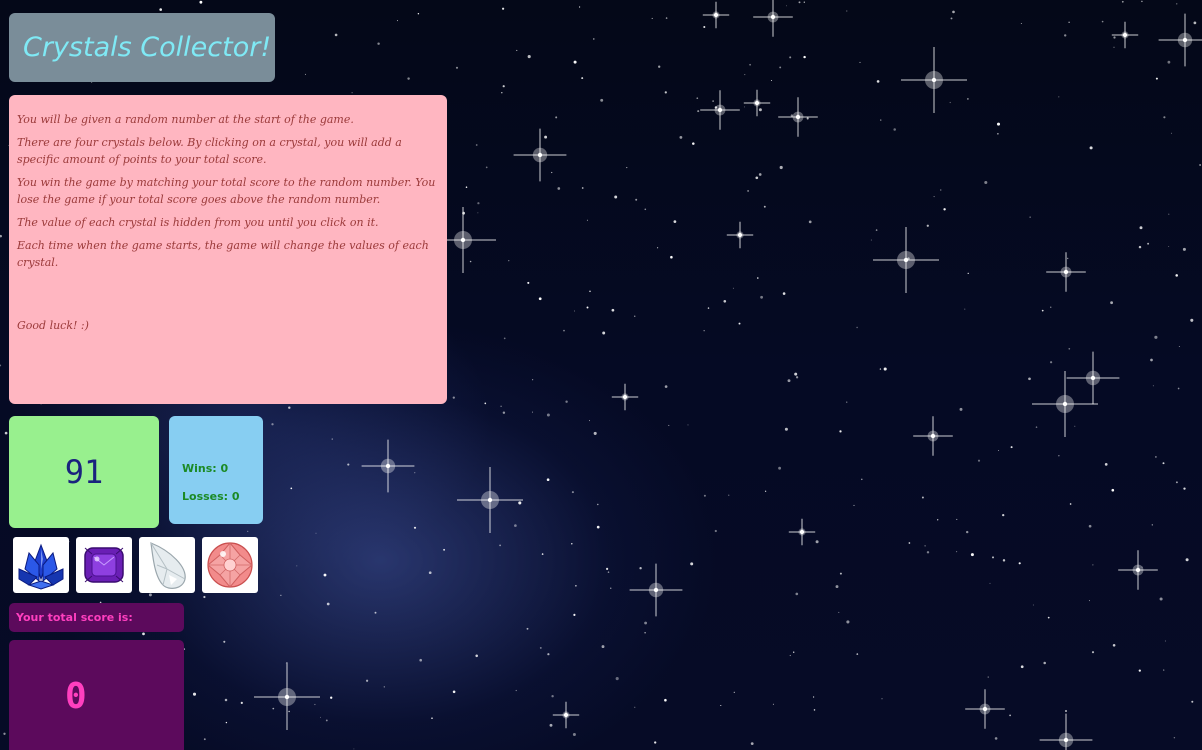 This screenshot has height=750, width=1202. I want to click on crystal-button-purple, so click(104, 565).